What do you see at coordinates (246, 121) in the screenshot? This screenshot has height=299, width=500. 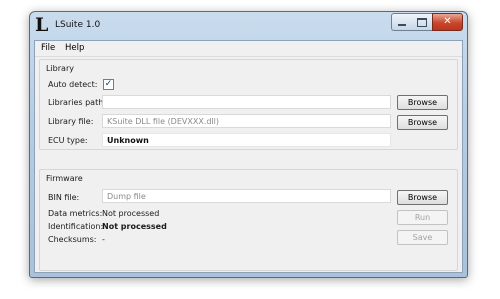 I see `library-file-field: KSuite DLL file (DEVXXX.dll)` at bounding box center [246, 121].